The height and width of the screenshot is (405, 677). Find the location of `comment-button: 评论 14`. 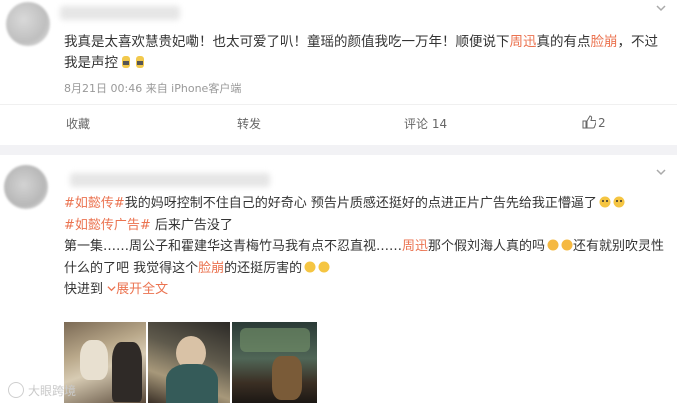

comment-button: 评论 14 is located at coordinates (425, 123).